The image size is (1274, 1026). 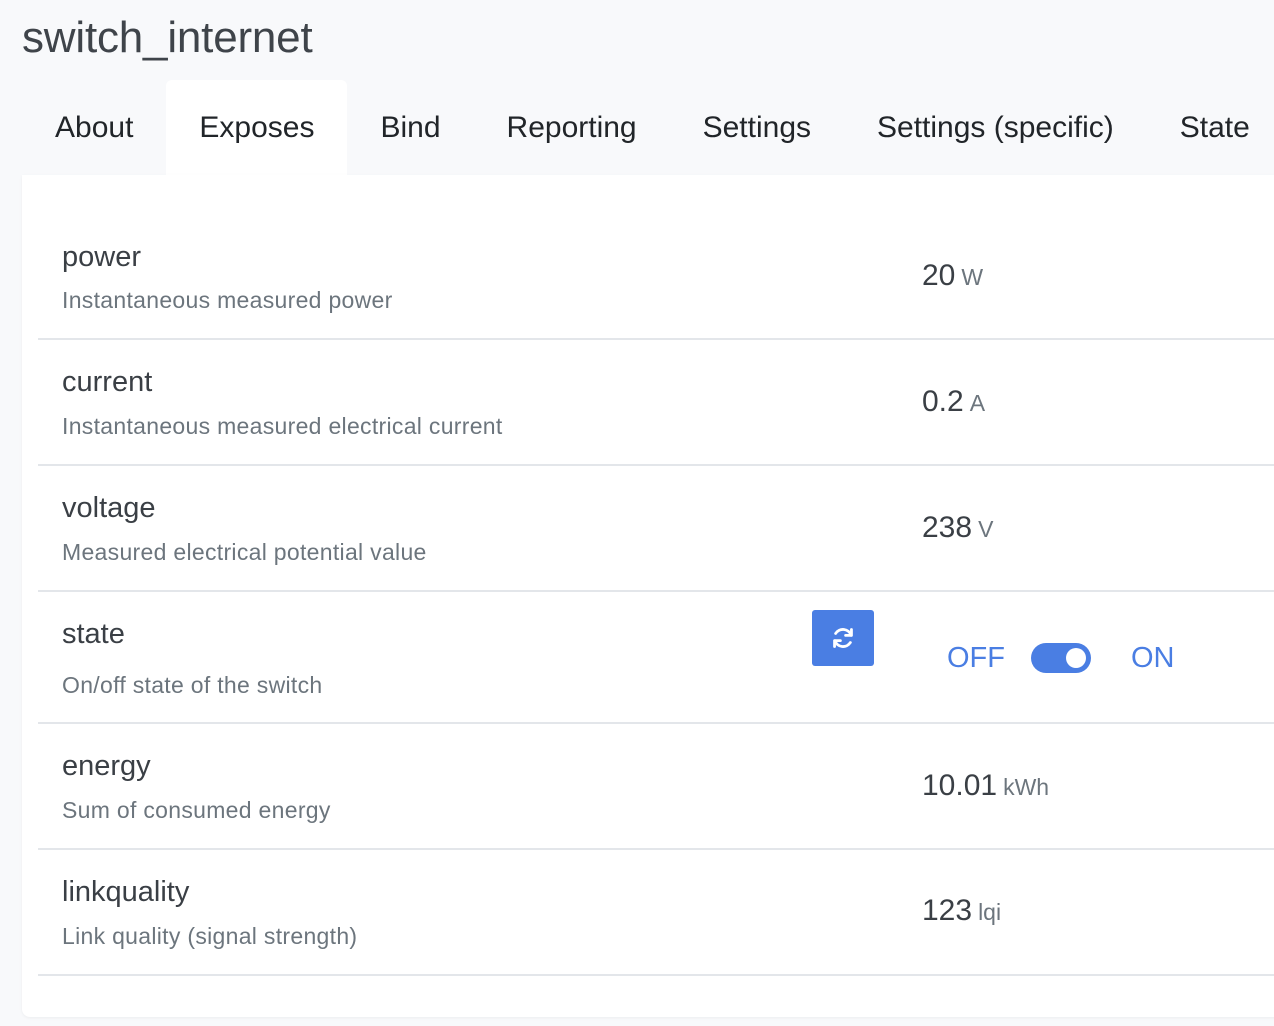 I want to click on expose-row-power: power Instantaneous measured power 20 W, so click(x=656, y=277).